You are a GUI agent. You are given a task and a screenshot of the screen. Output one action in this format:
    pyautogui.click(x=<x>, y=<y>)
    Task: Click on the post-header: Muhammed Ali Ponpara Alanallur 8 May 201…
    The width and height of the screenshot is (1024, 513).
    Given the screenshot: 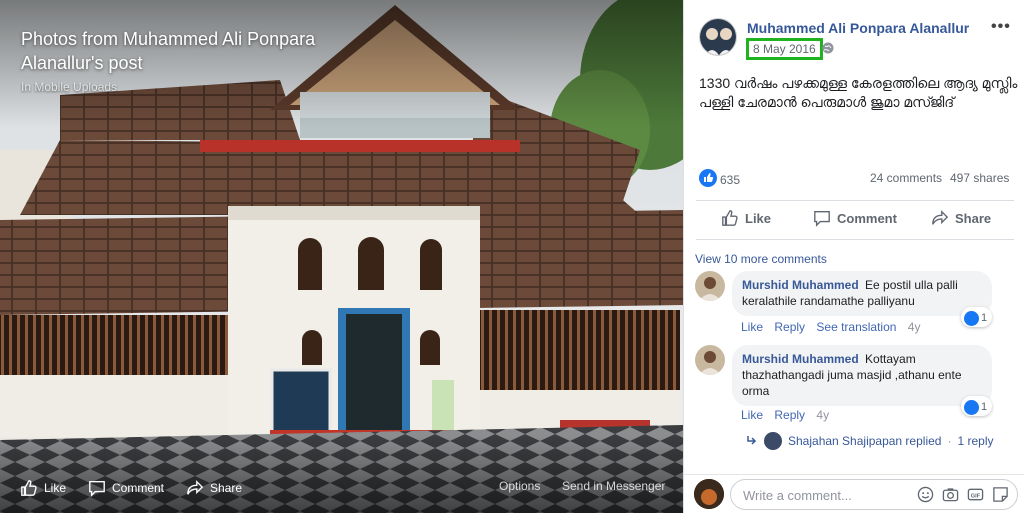 What is the action you would take?
    pyautogui.click(x=854, y=33)
    